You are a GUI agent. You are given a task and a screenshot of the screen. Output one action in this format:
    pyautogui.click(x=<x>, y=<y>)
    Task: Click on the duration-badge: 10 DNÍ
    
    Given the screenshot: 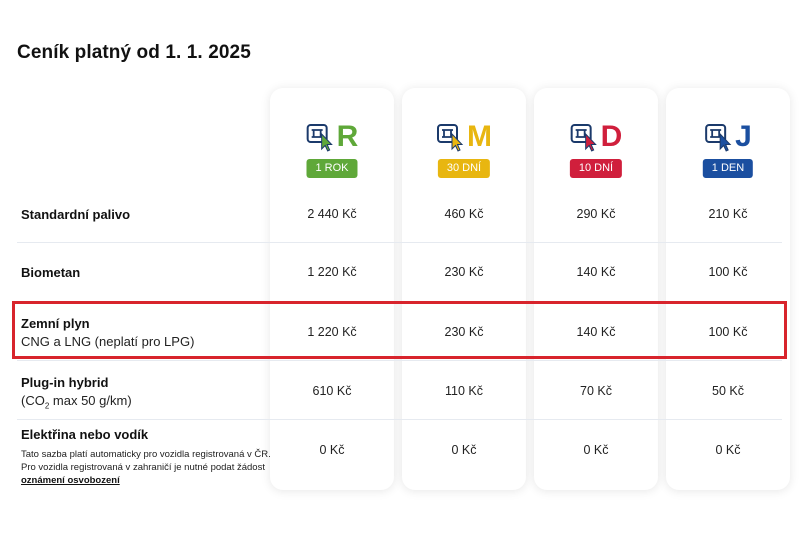 What is the action you would take?
    pyautogui.click(x=596, y=168)
    